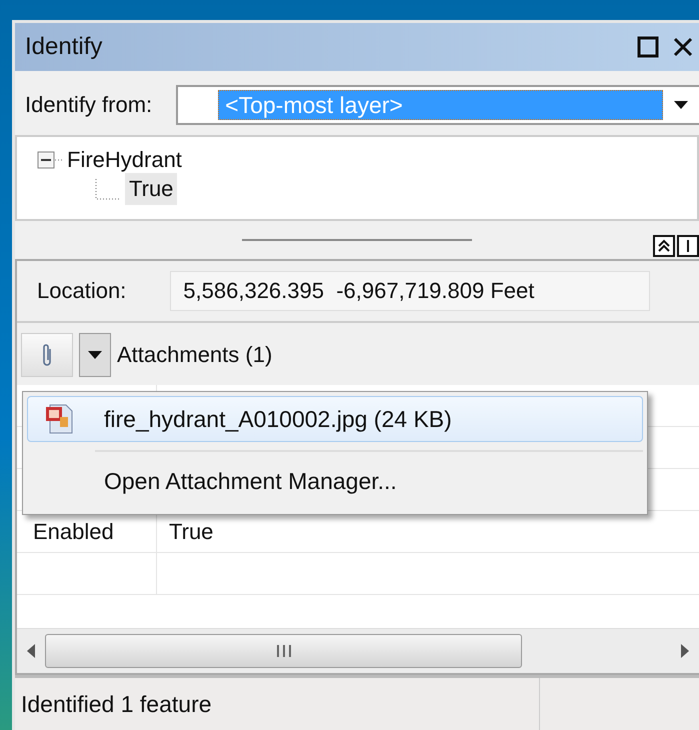  Describe the element at coordinates (335, 419) in the screenshot. I see `menu-item: fire_hydrant_A010002.jpg (24 KB)` at that location.